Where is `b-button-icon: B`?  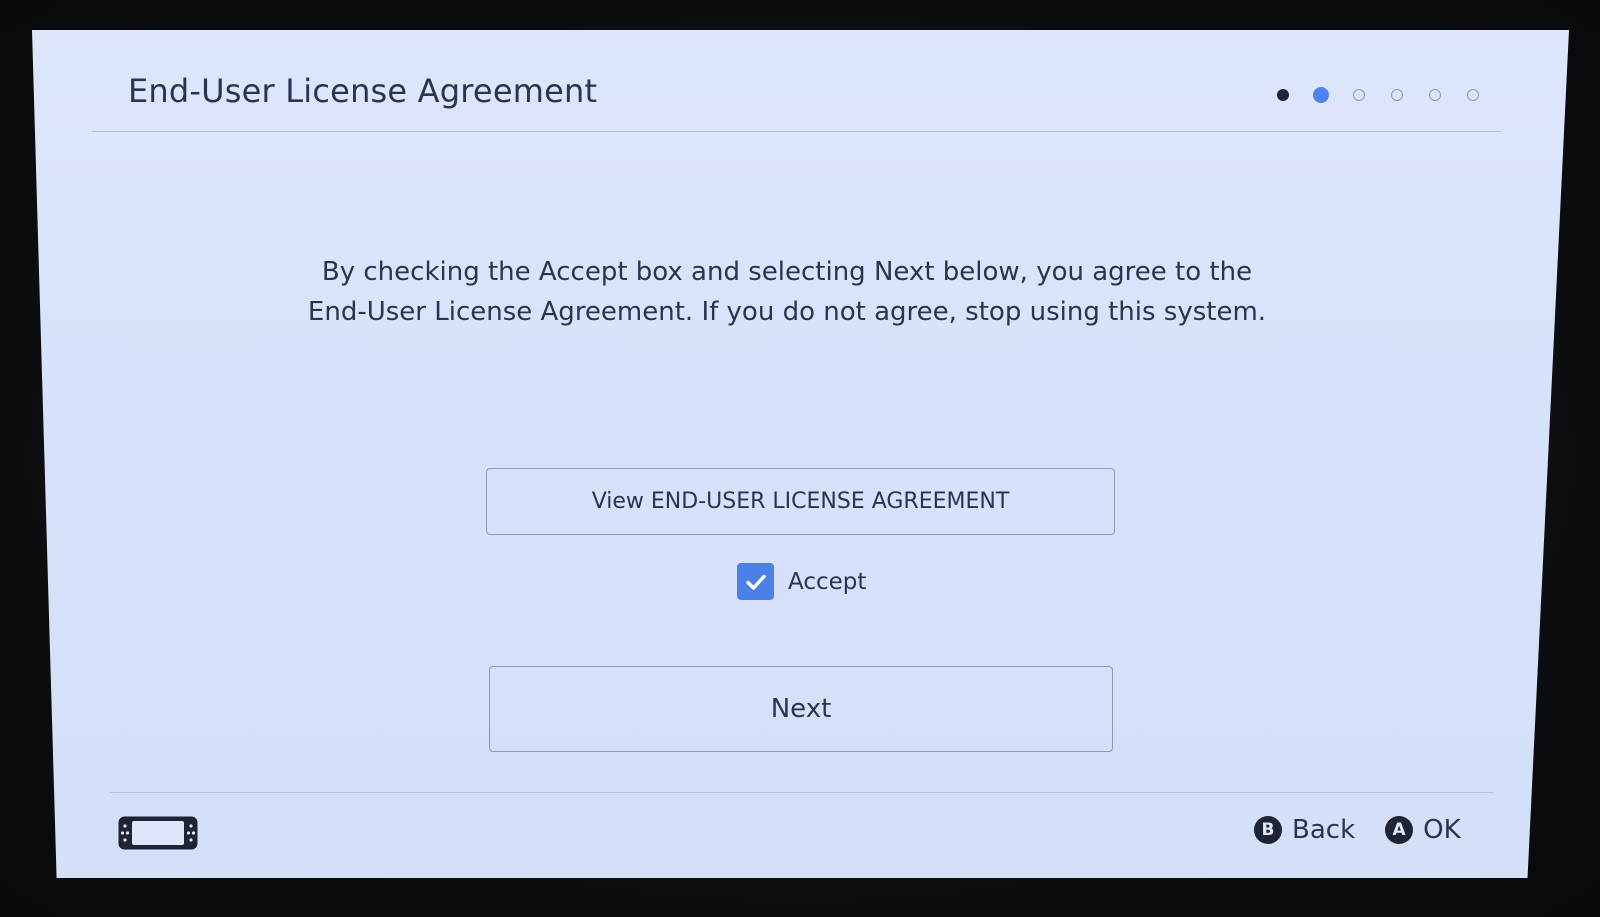 b-button-icon: B is located at coordinates (1268, 830).